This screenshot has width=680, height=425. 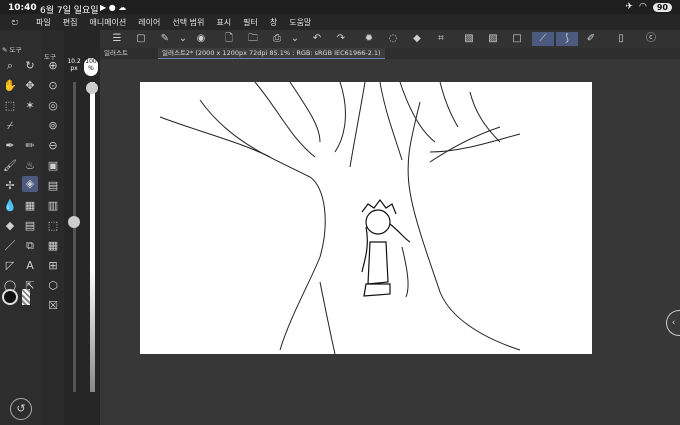 What do you see at coordinates (30, 106) in the screenshot?
I see `magic-wand-icon: ✶` at bounding box center [30, 106].